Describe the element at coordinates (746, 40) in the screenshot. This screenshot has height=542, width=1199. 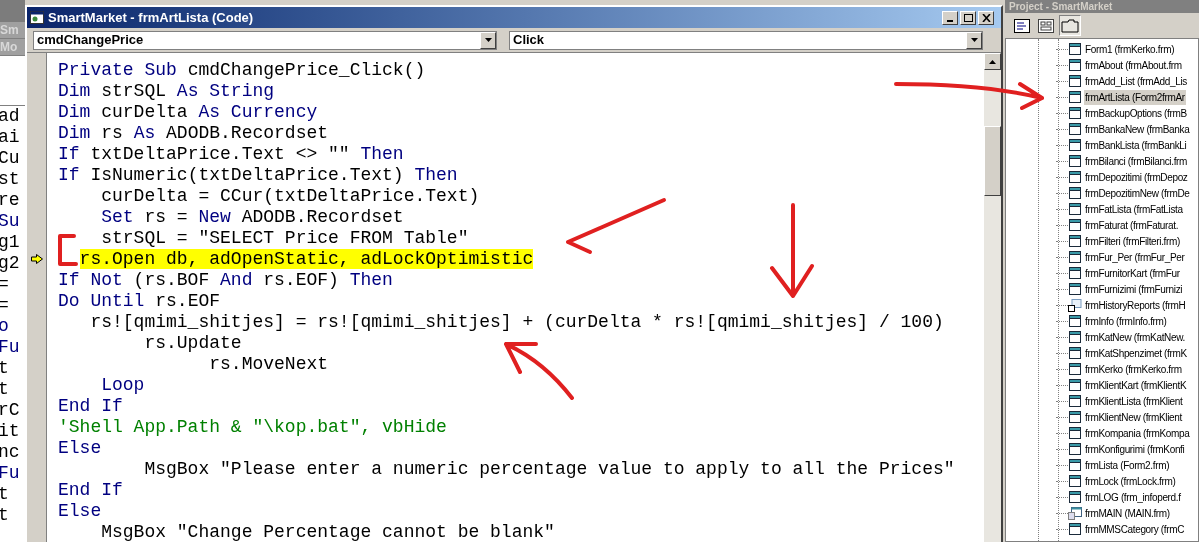
I see `procedure-dropdown: Click` at that location.